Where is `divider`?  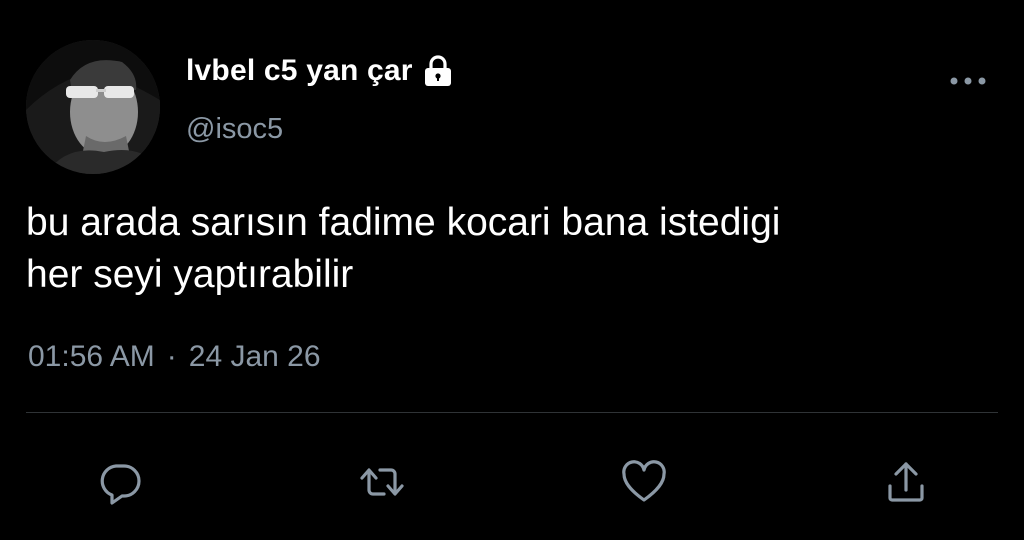 divider is located at coordinates (512, 412).